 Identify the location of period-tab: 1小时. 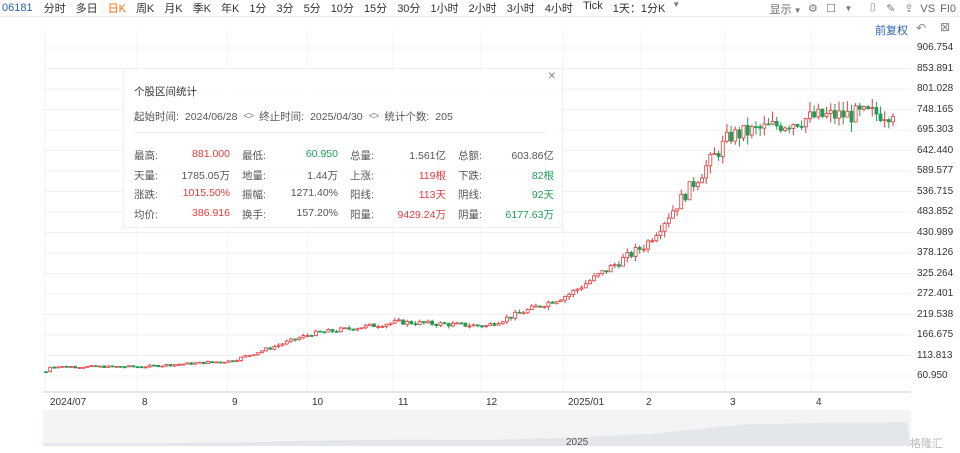
(444, 8).